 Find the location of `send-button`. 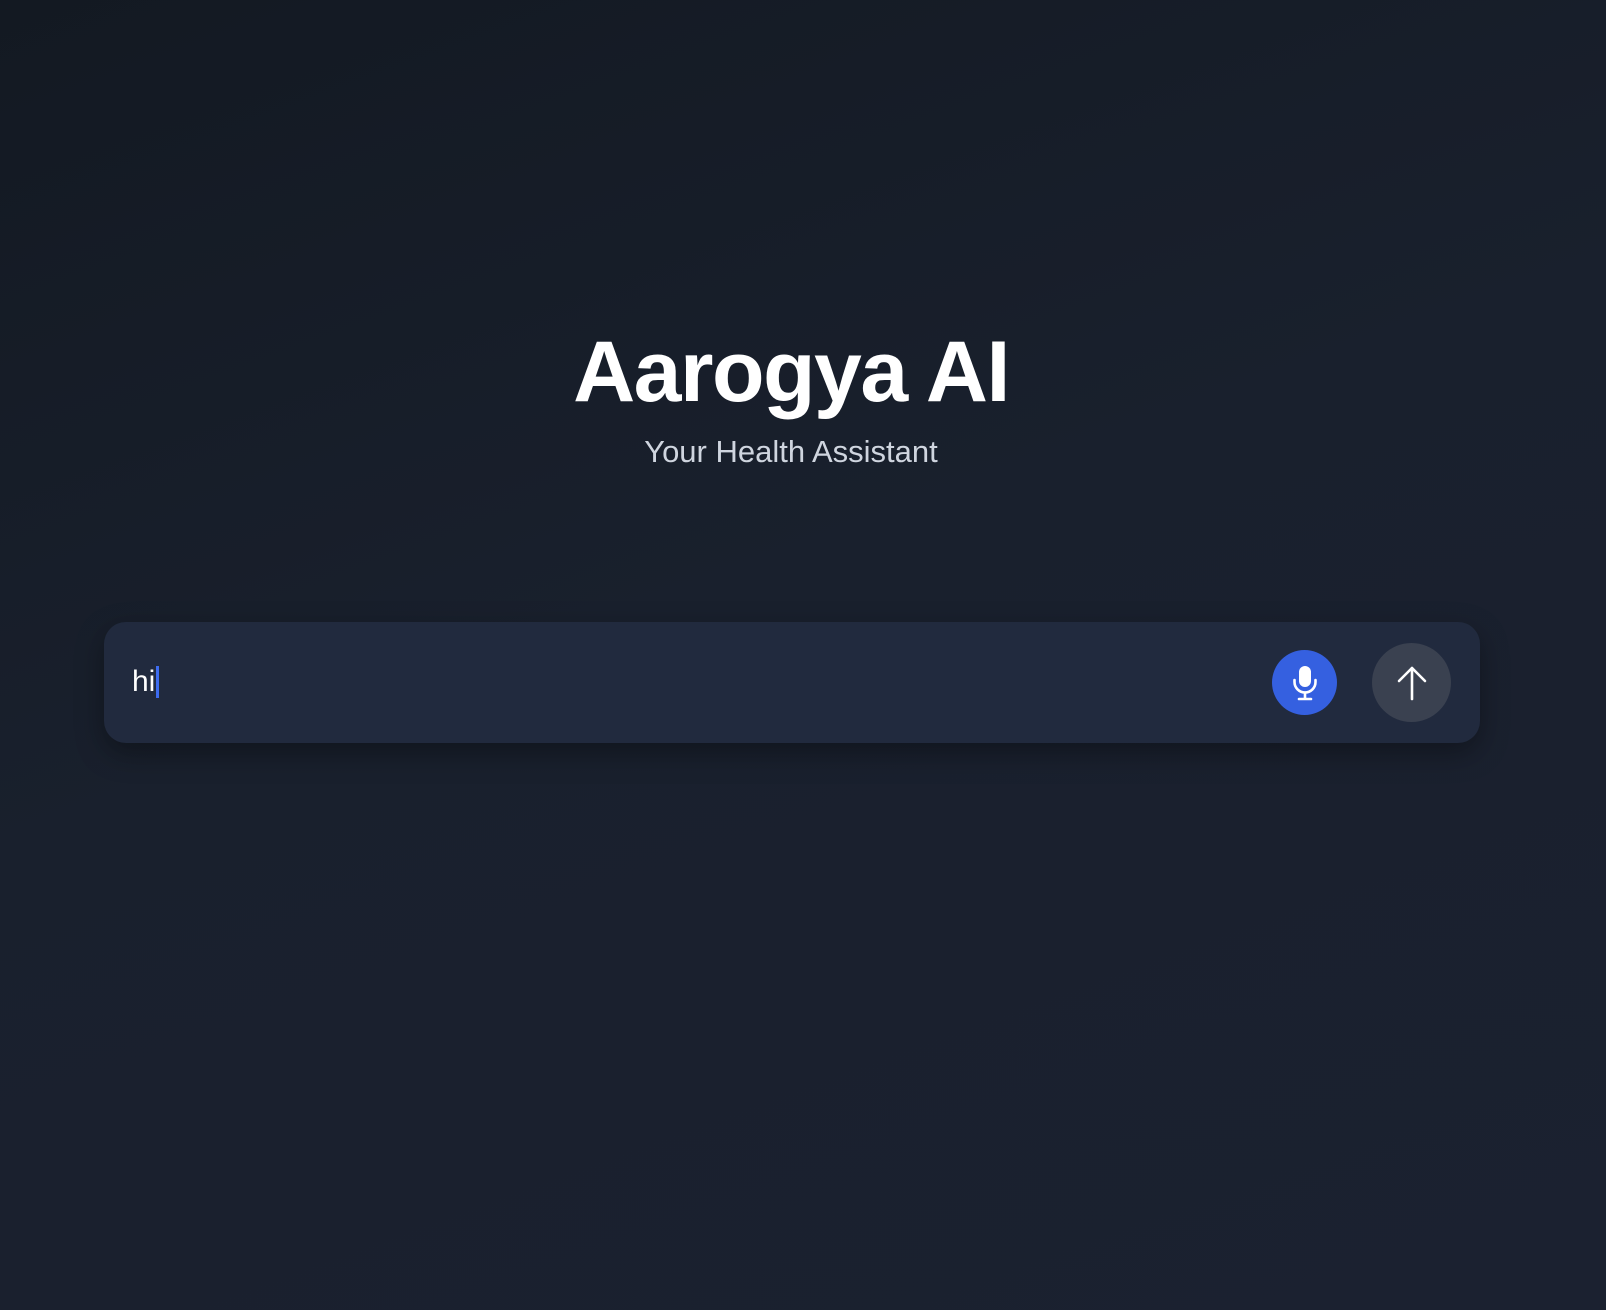

send-button is located at coordinates (1411, 682).